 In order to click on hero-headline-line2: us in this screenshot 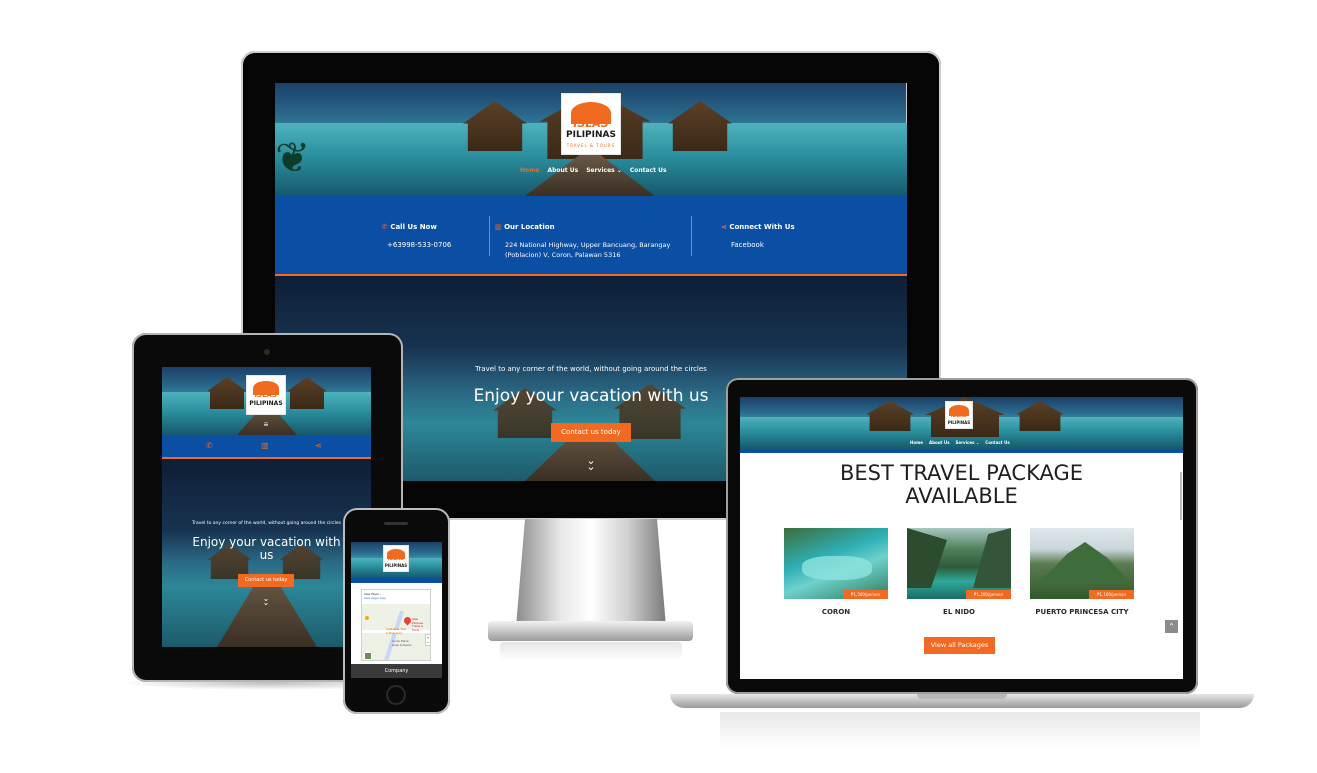, I will do `click(266, 555)`.